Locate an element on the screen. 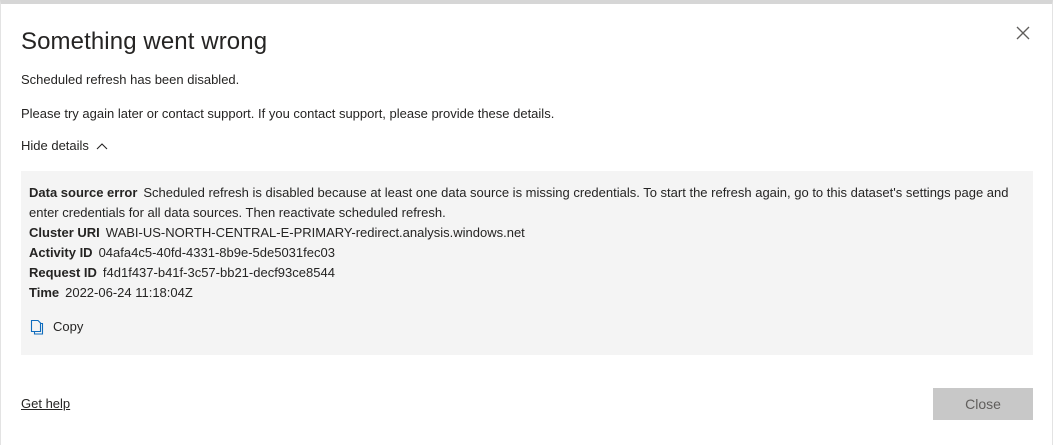  detail-time: Time 2022-06-24 11:18:04Z is located at coordinates (527, 293).